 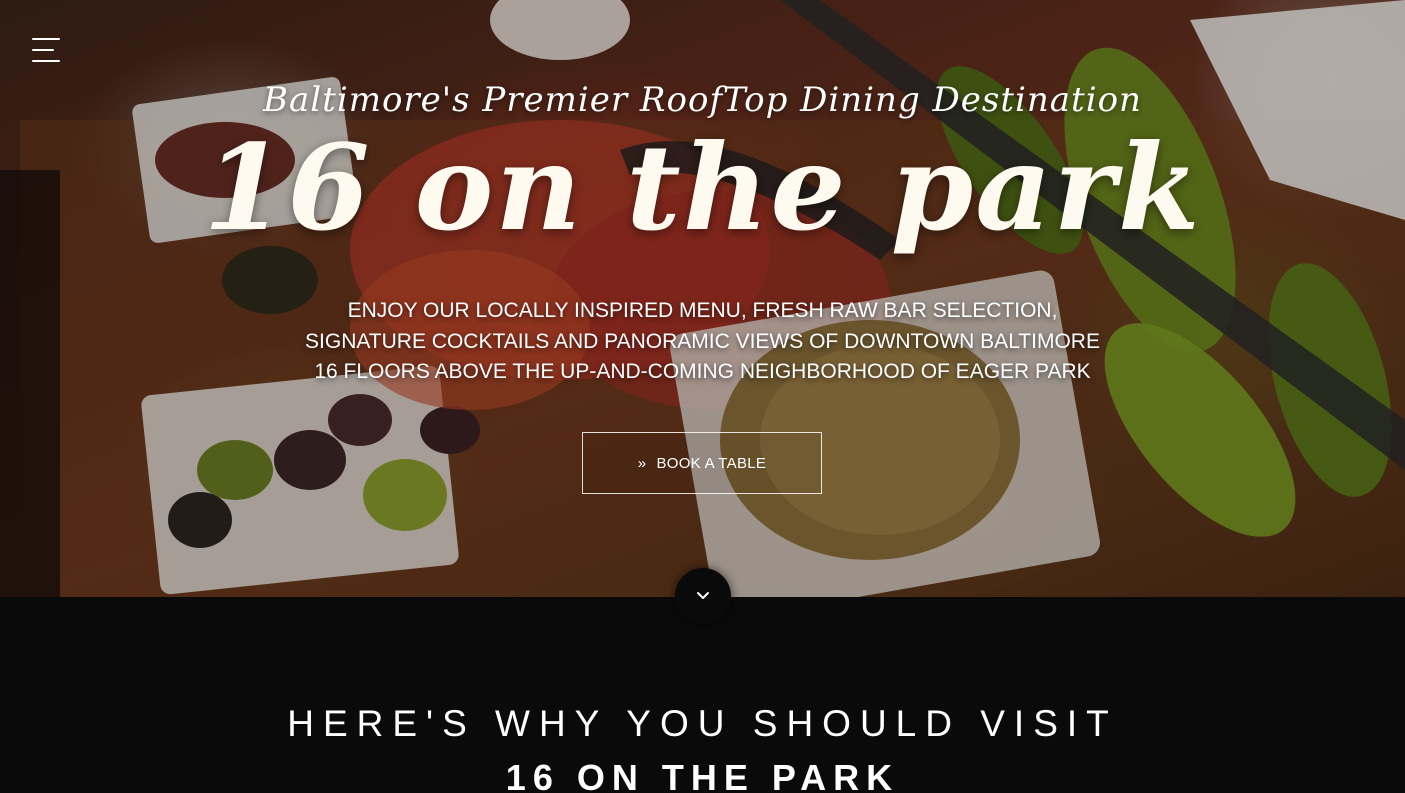 What do you see at coordinates (47, 52) in the screenshot?
I see `hamburger-menu-icon` at bounding box center [47, 52].